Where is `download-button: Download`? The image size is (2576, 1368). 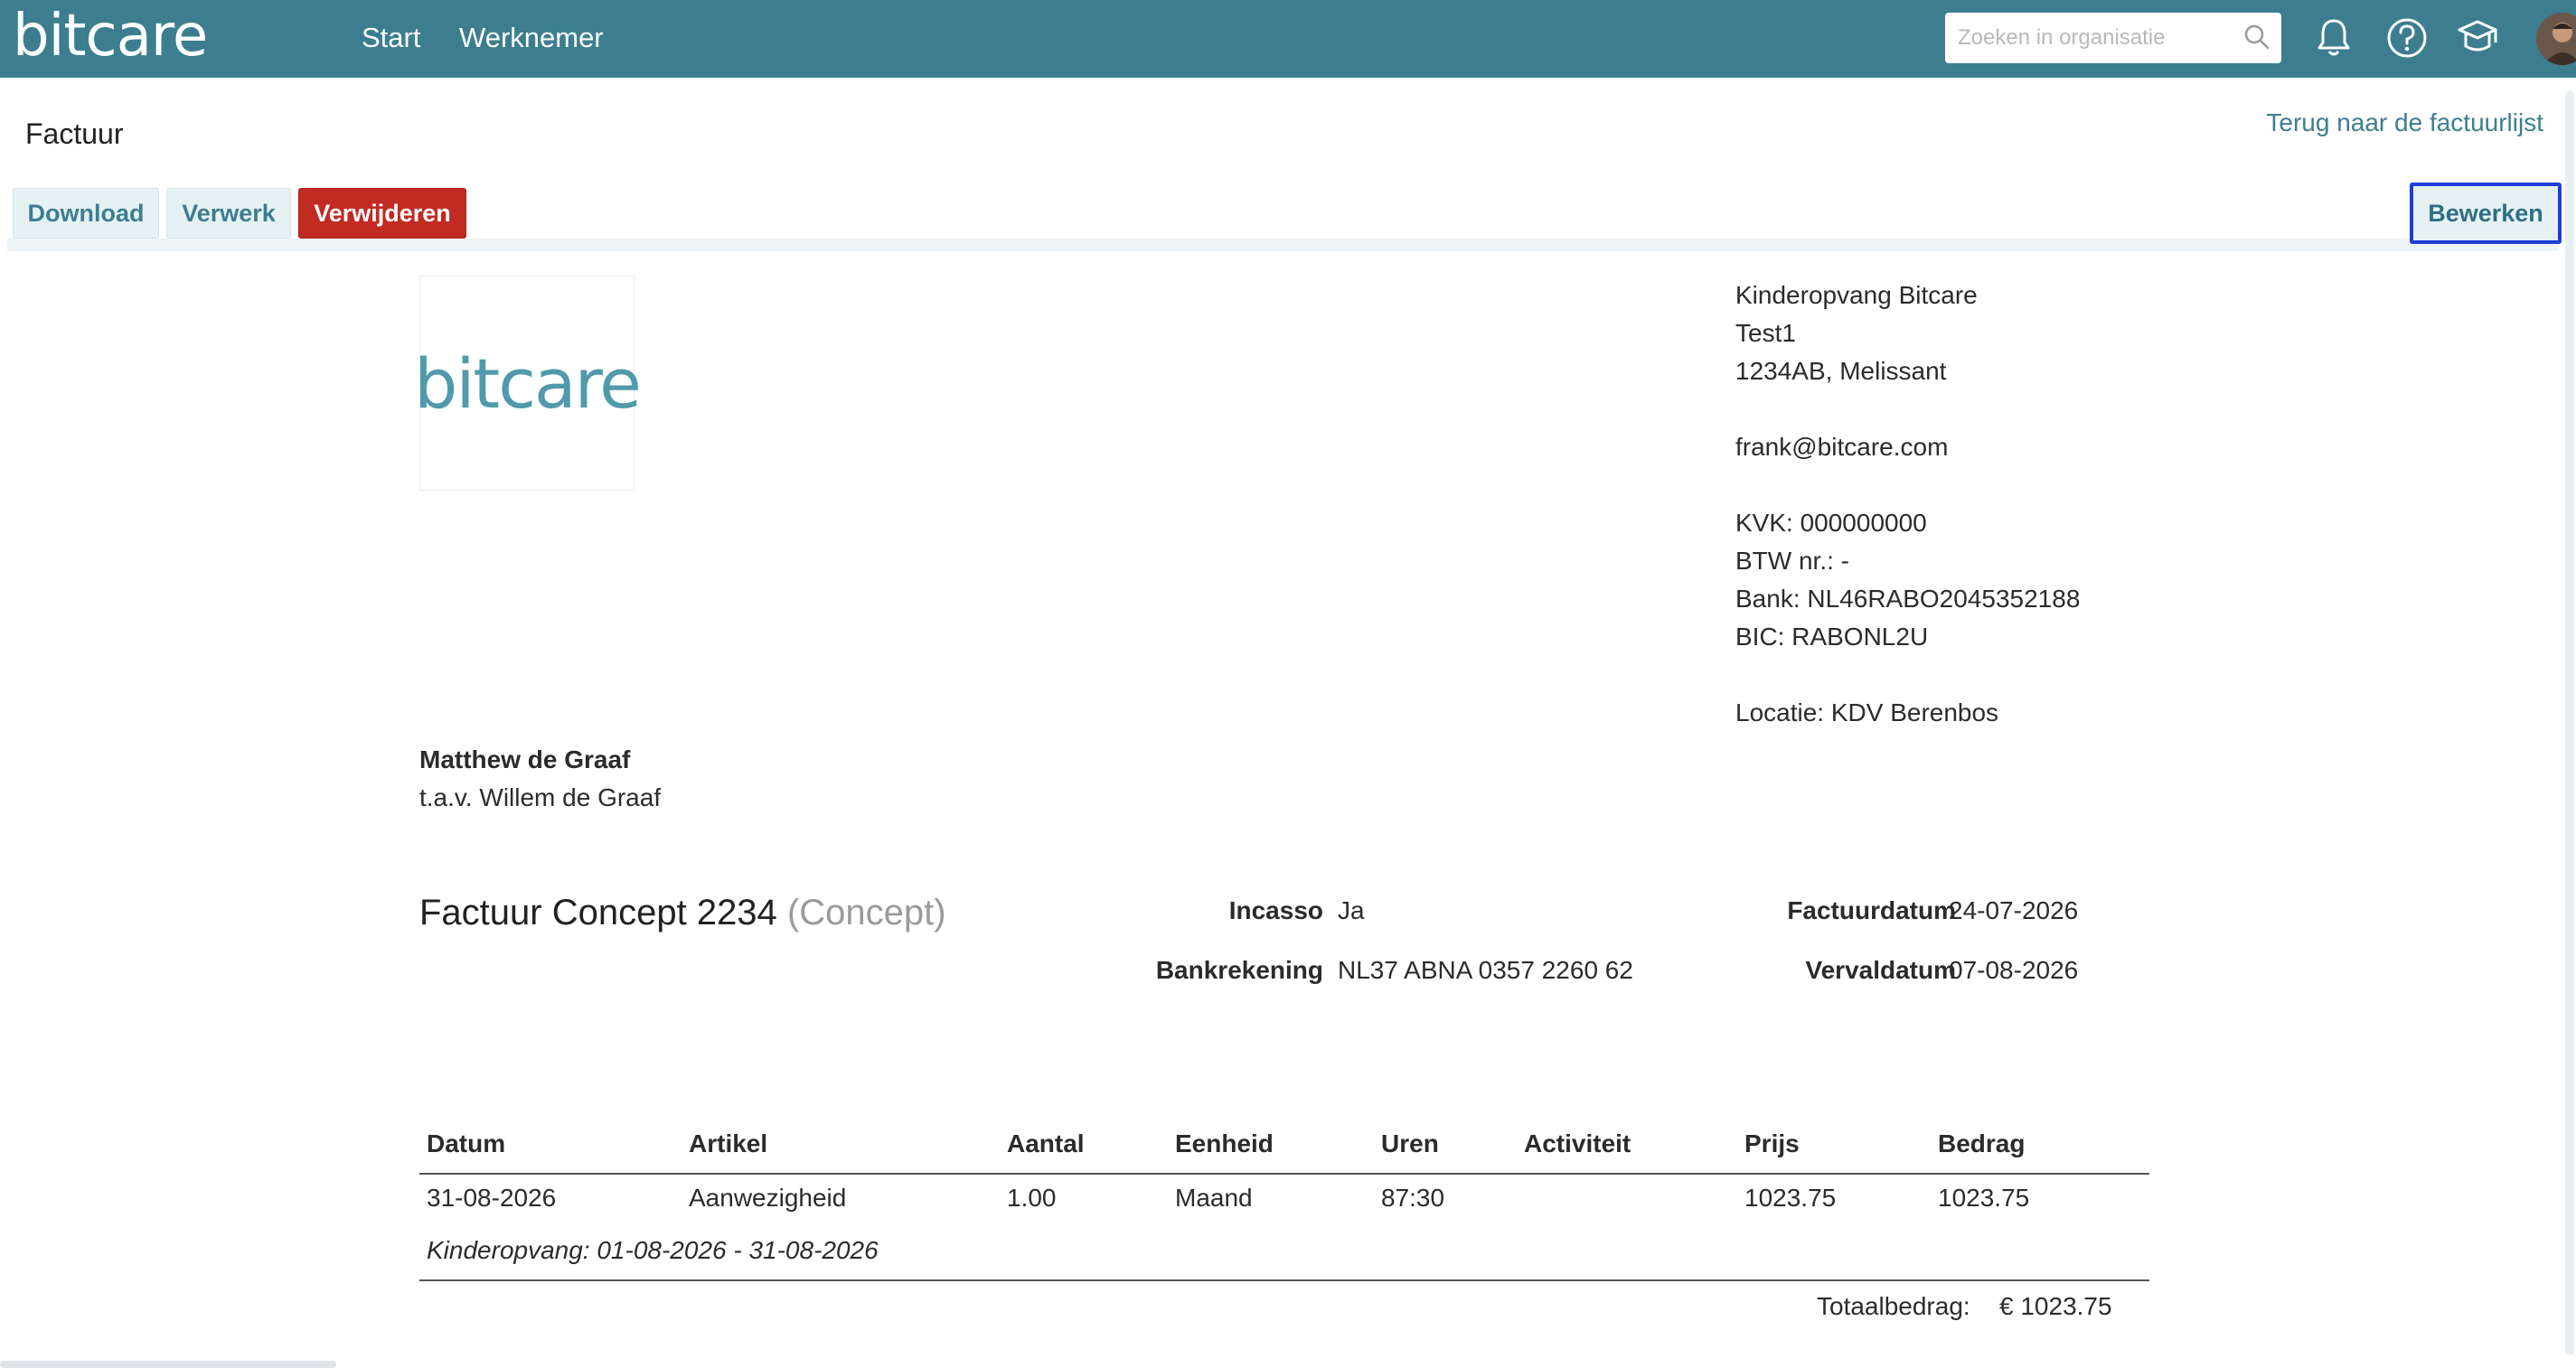
download-button: Download is located at coordinates (86, 213).